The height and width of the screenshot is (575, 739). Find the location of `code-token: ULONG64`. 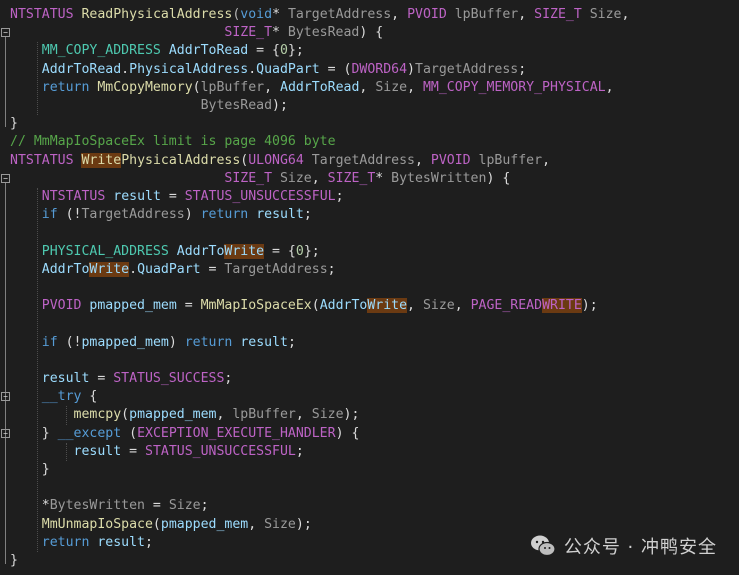

code-token: ULONG64 is located at coordinates (276, 160).